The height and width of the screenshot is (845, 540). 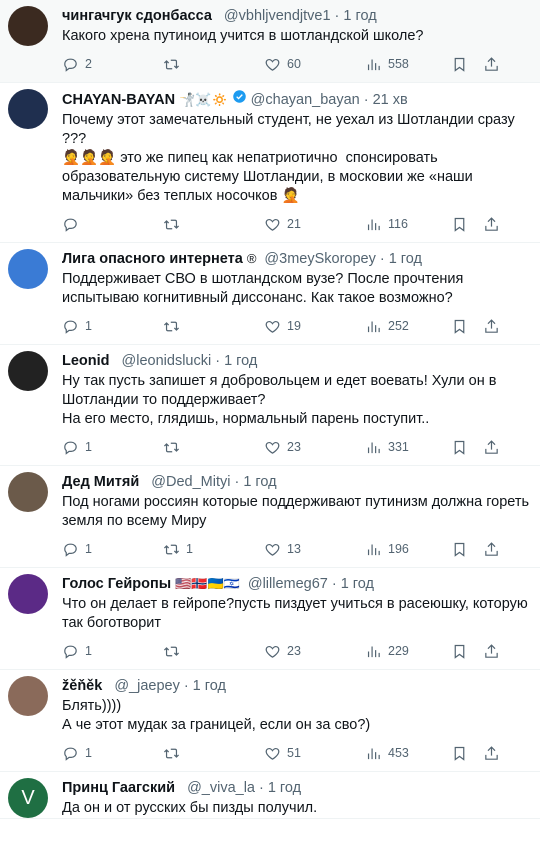 What do you see at coordinates (112, 64) in the screenshot?
I see `reply-button: 2` at bounding box center [112, 64].